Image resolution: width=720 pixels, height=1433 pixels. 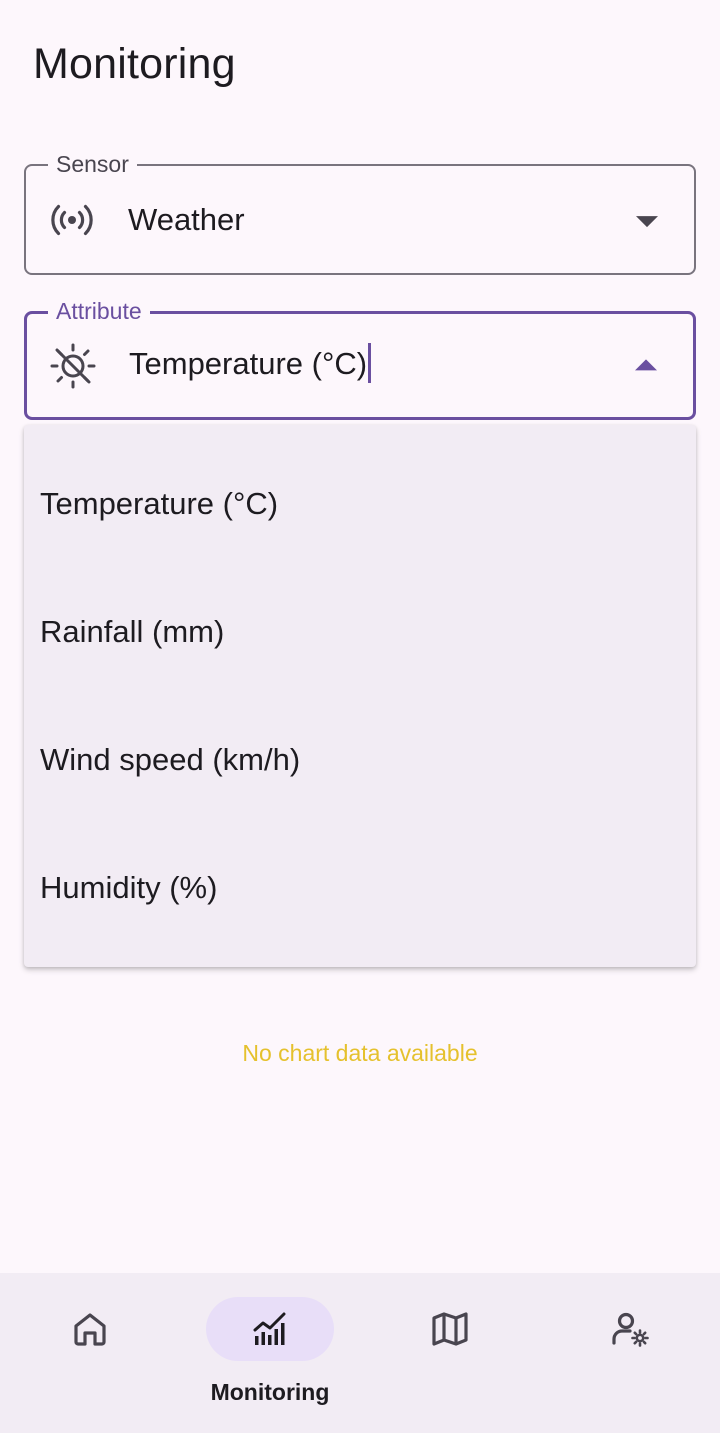 I want to click on nav-label-monitoring: Monitoring, so click(x=270, y=1392).